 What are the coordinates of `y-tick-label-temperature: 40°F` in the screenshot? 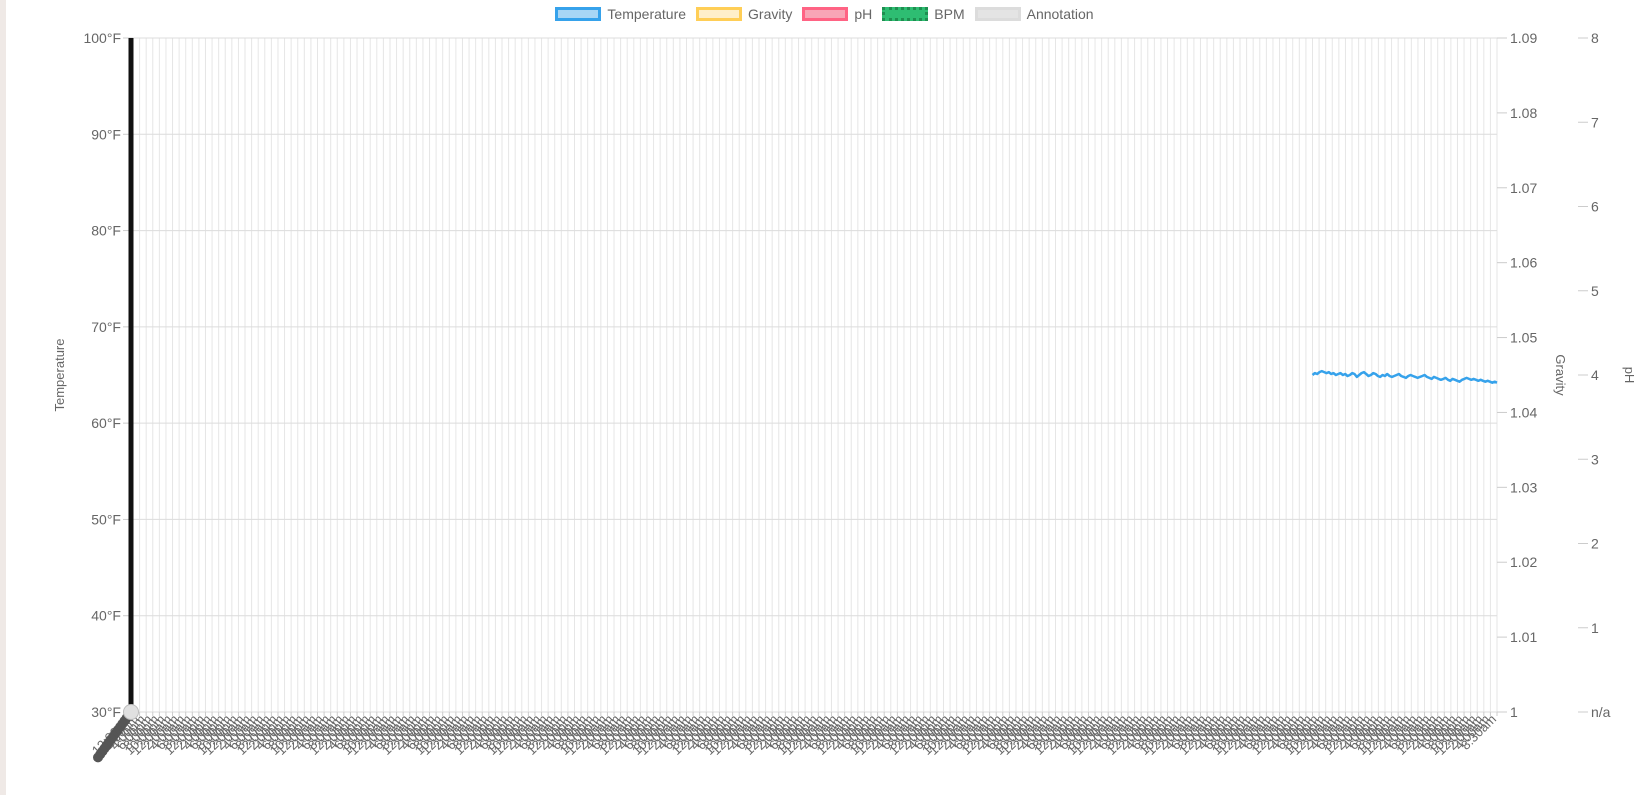 It's located at (106, 616).